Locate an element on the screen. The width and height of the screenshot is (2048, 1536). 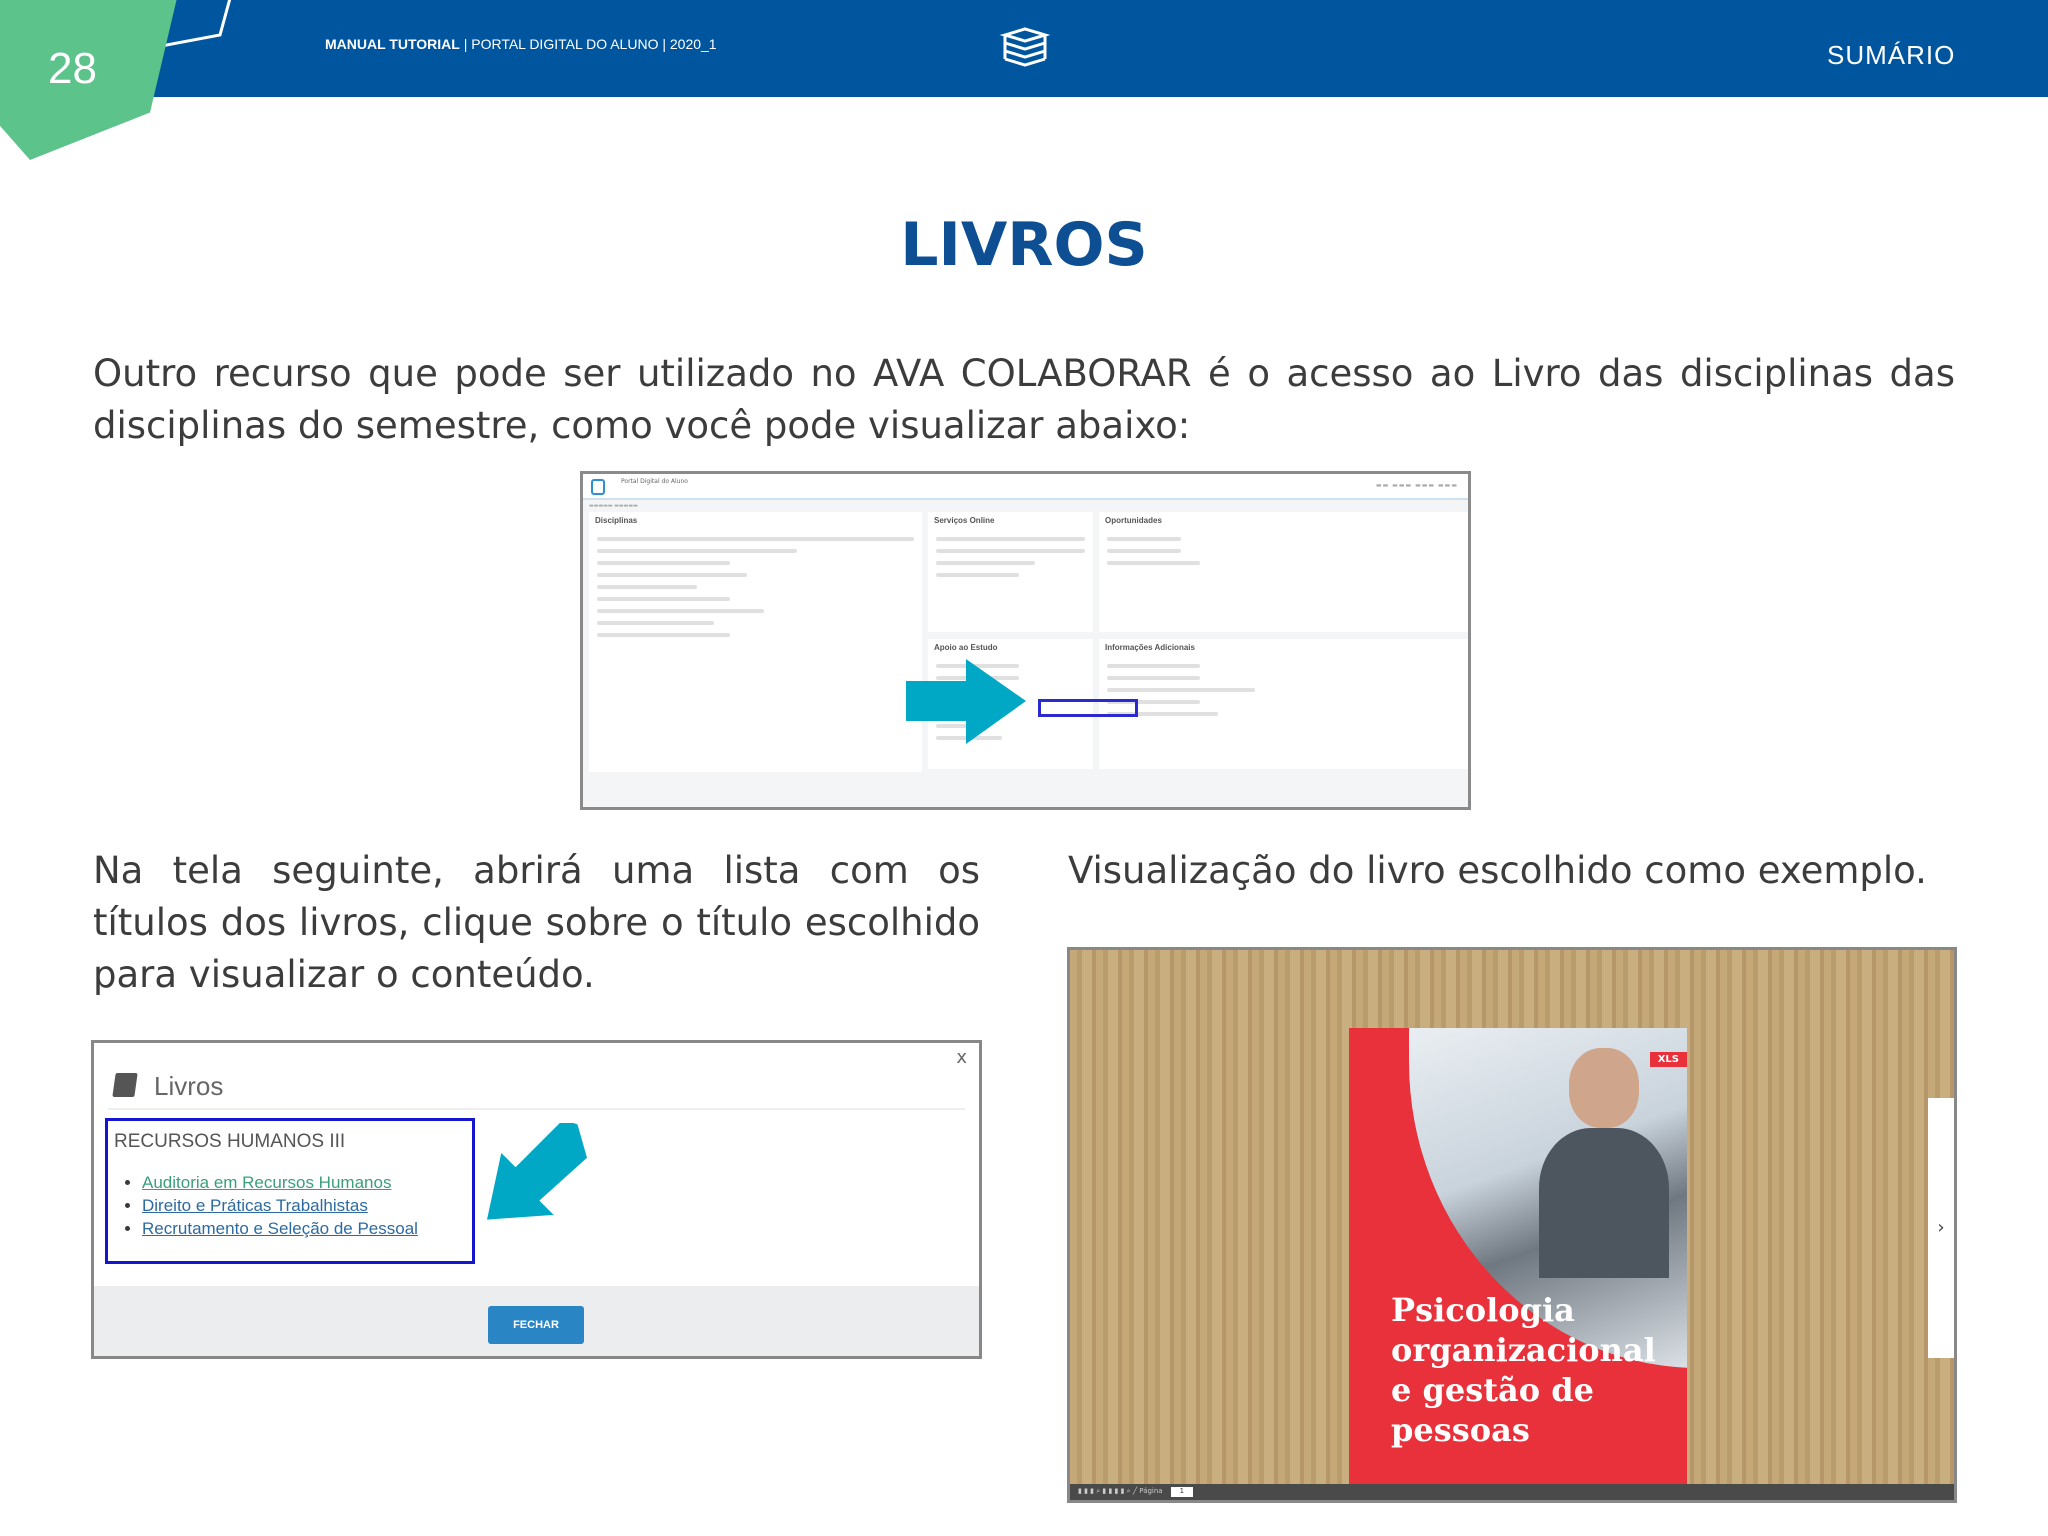
book-link: Direito e Práticas Trabalhistas is located at coordinates (255, 1205).